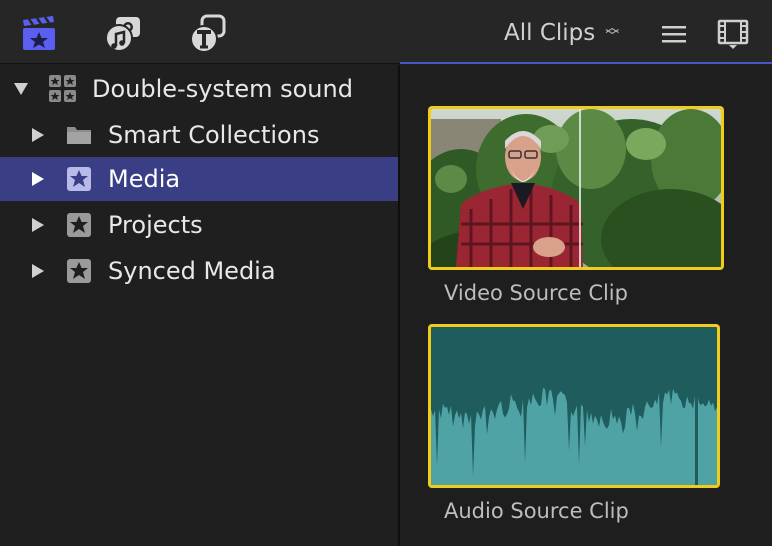 The width and height of the screenshot is (772, 546). I want to click on sidebar-item-projects: Projects, so click(199, 225).